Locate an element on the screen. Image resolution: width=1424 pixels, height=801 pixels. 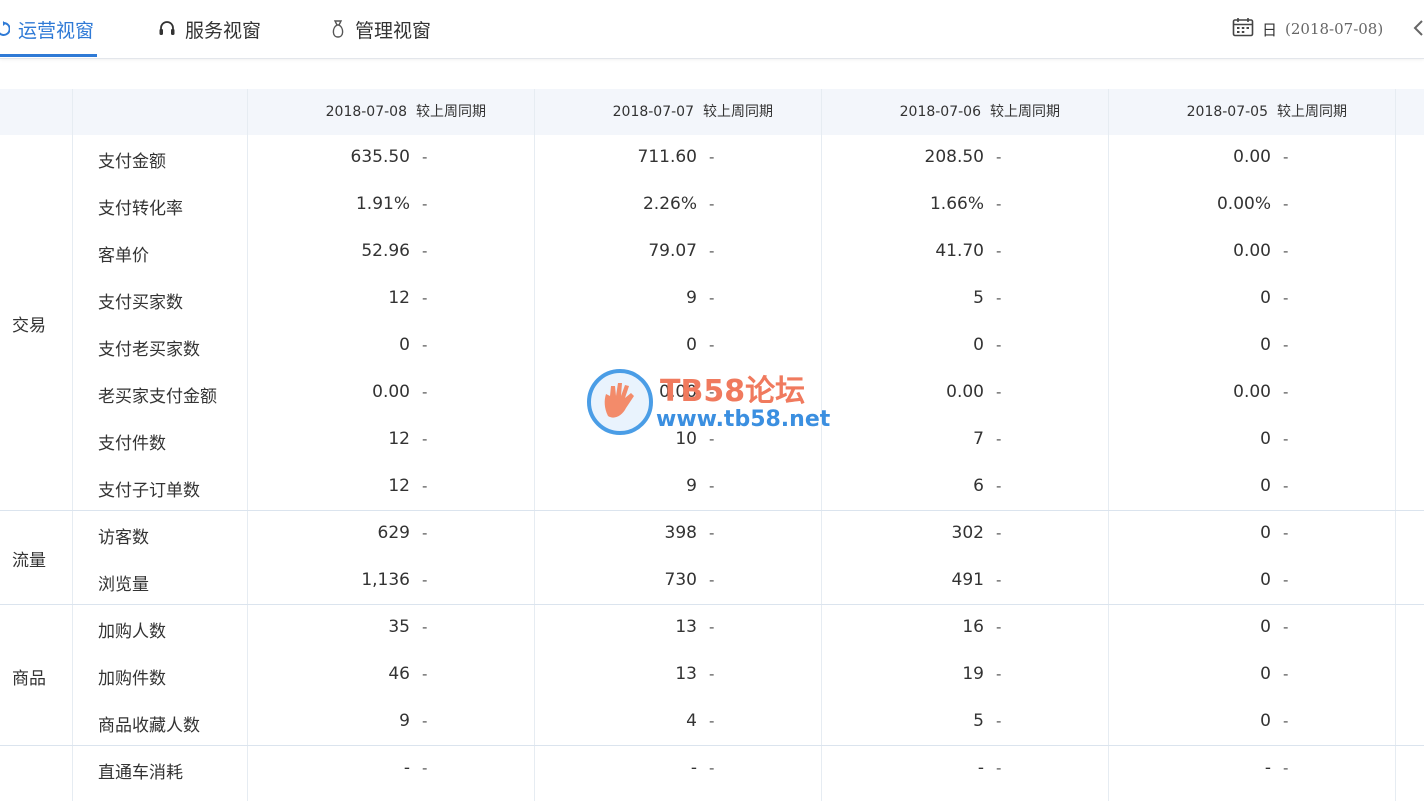
headset-icon is located at coordinates (167, 29).